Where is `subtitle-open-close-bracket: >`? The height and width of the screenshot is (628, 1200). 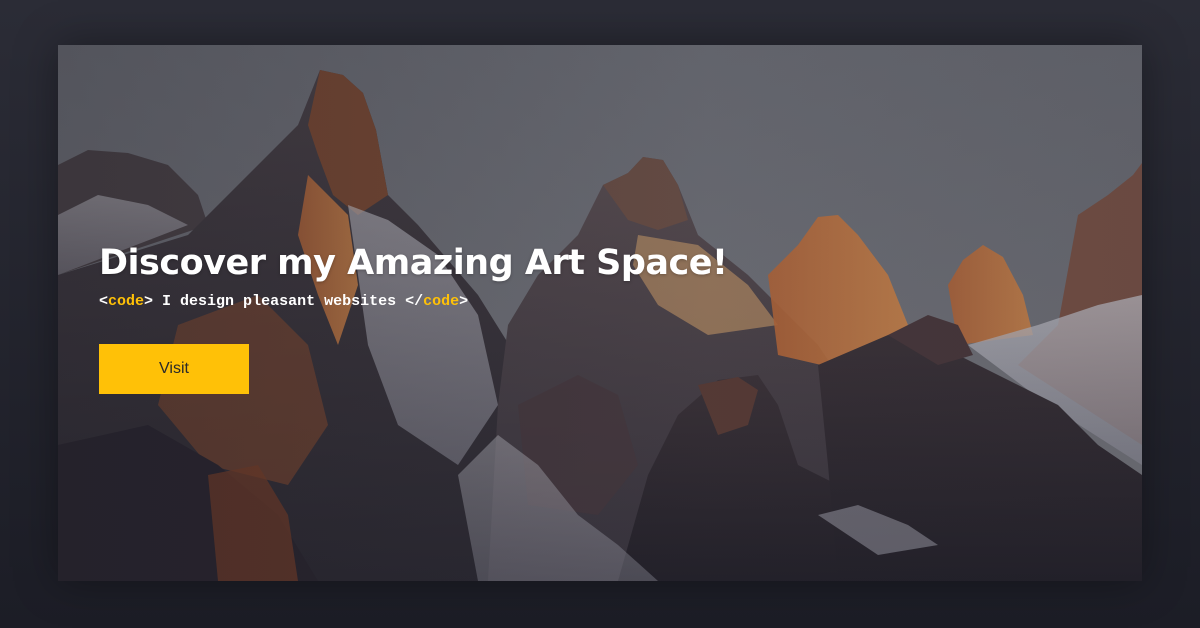
subtitle-open-close-bracket: > is located at coordinates (149, 301).